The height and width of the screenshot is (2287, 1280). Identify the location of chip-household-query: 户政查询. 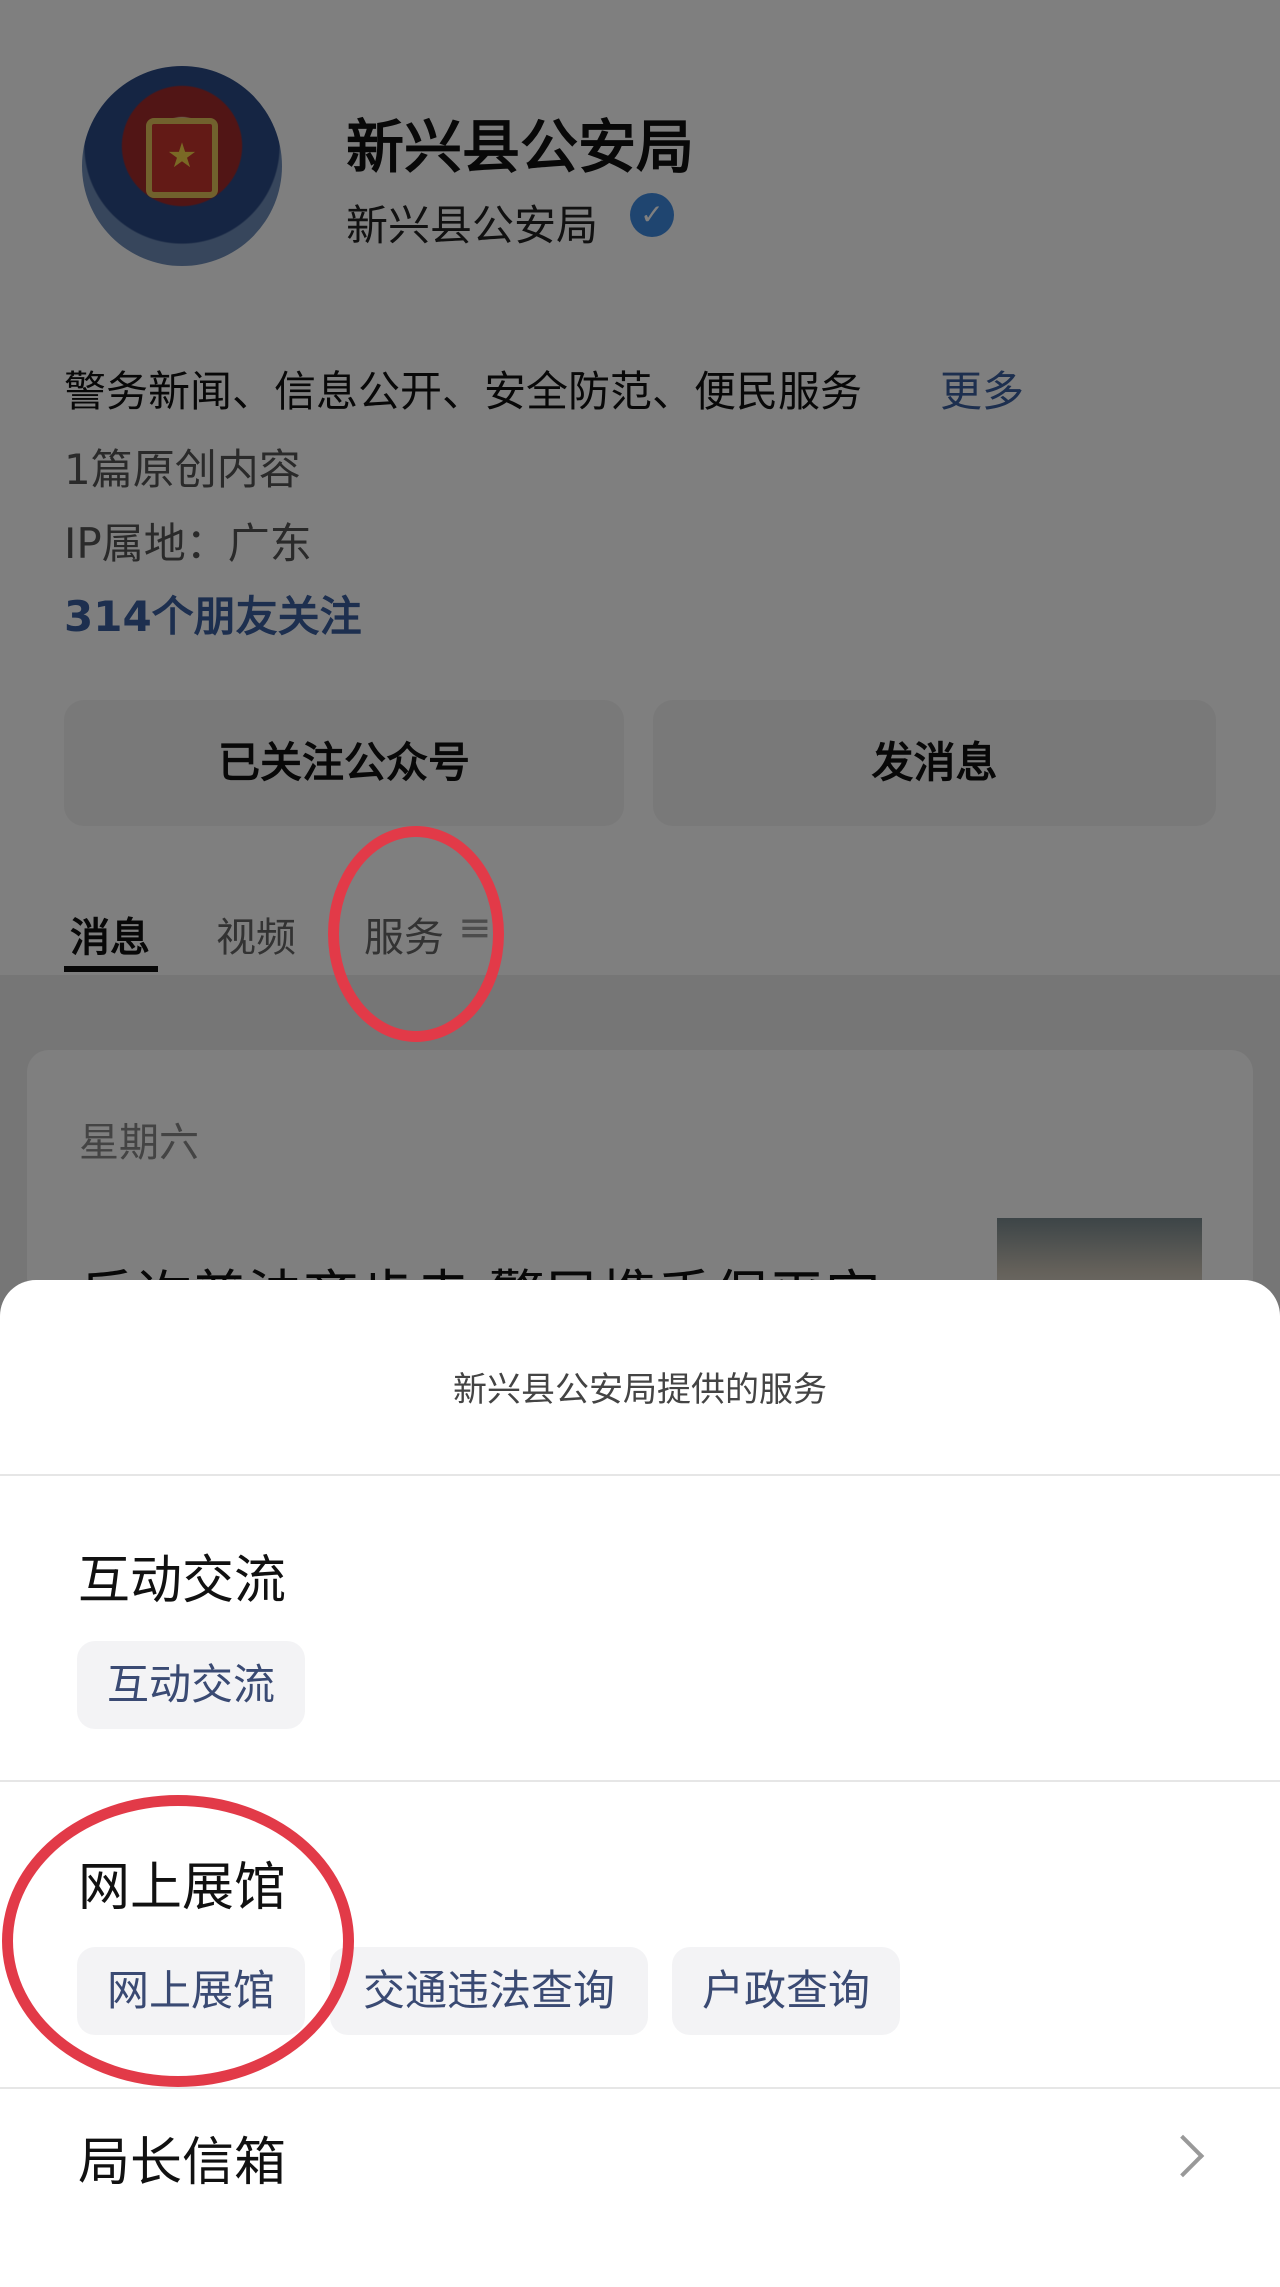
(786, 1991).